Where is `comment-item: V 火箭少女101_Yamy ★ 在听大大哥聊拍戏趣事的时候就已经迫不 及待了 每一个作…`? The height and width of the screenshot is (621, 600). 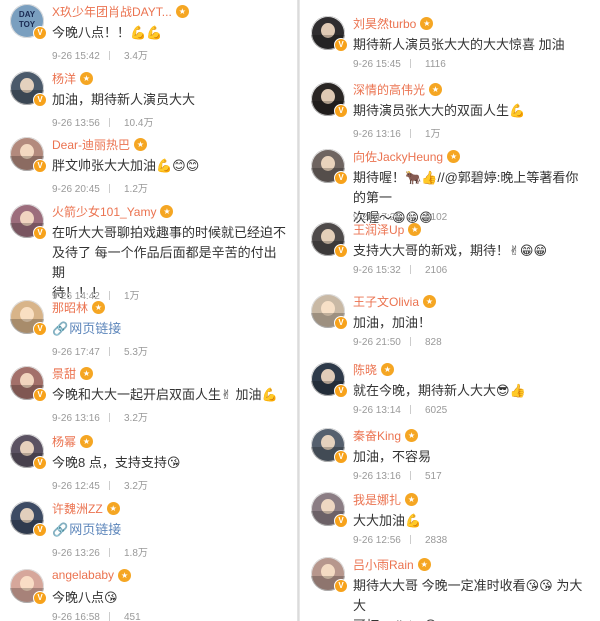 comment-item: V 火箭少女101_Yamy ★ 在听大大哥聊拍戏趣事的时候就已经迫不 及待了 每一个作… is located at coordinates (149, 251).